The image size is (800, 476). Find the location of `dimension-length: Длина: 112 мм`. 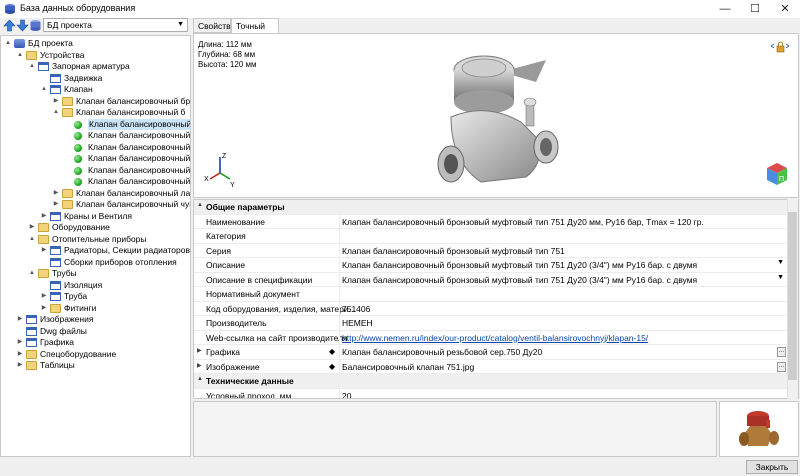

dimension-length: Длина: 112 мм is located at coordinates (225, 44).